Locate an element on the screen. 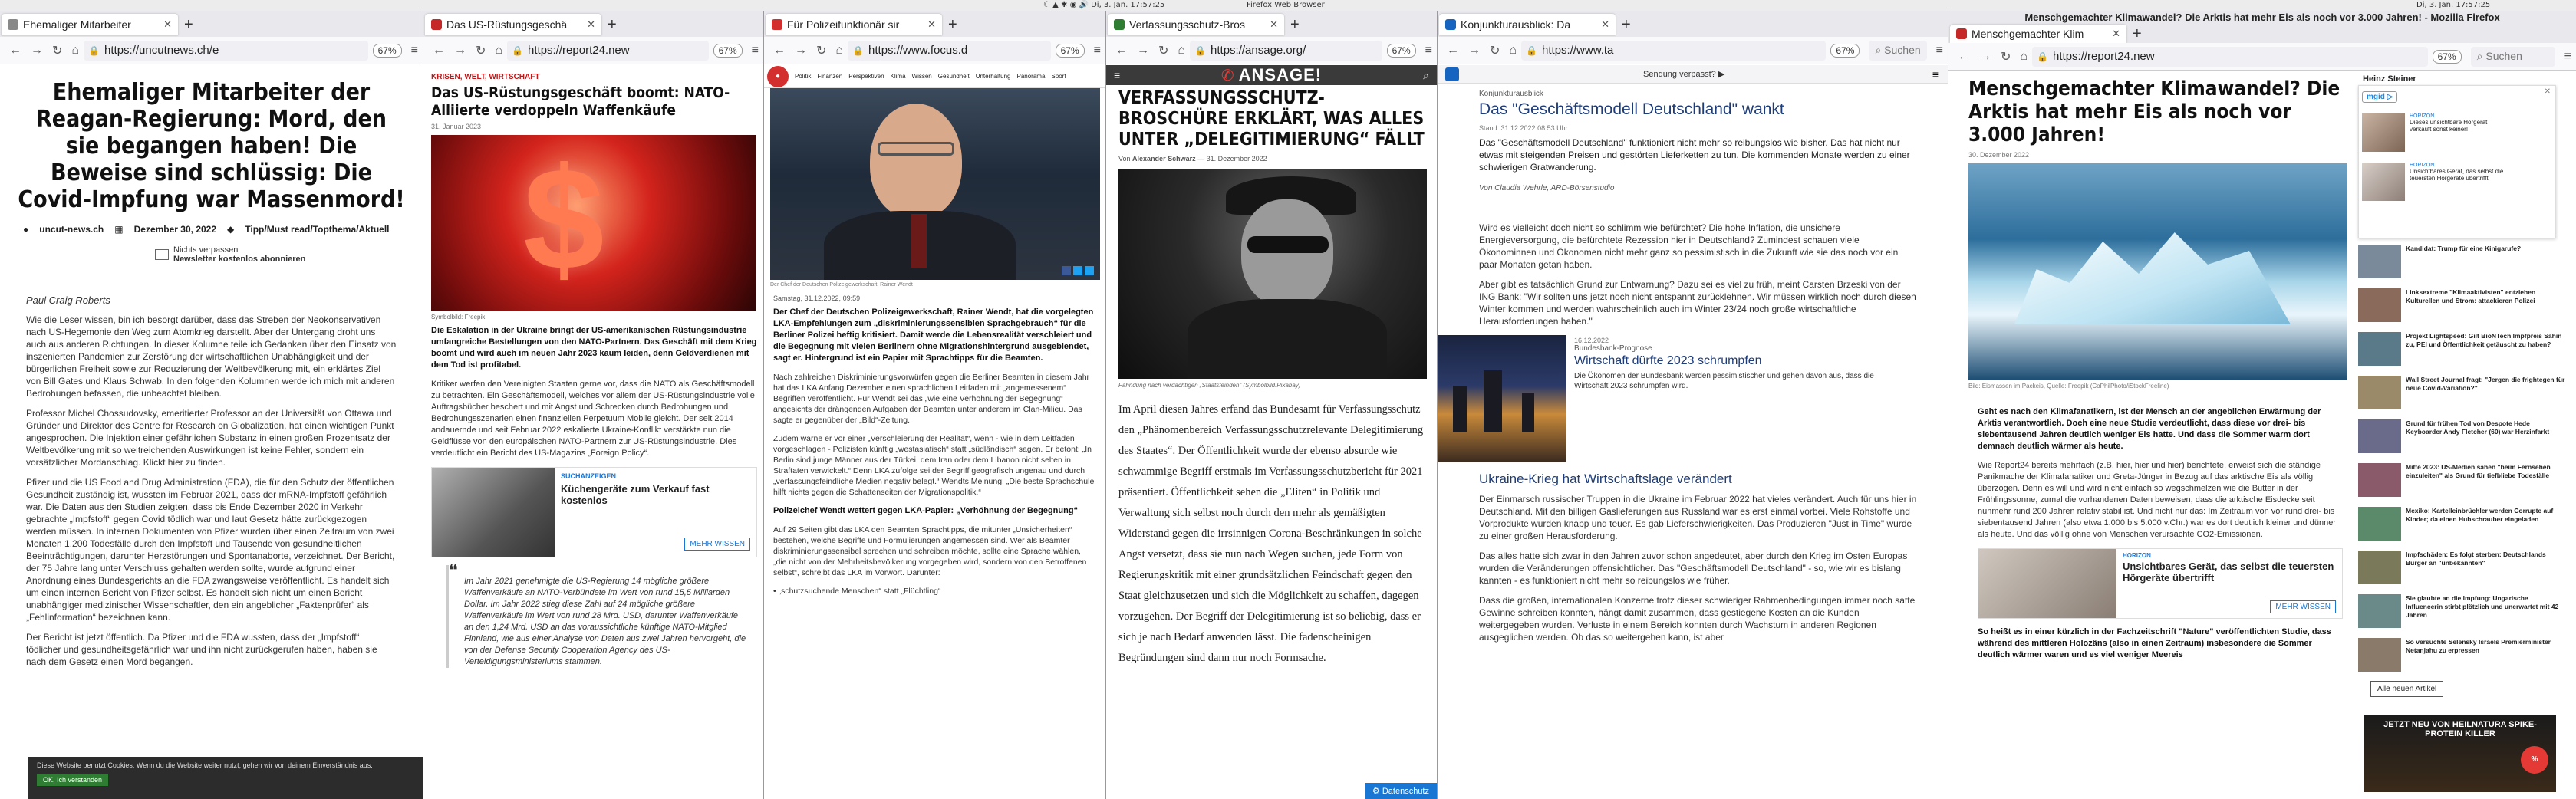 The height and width of the screenshot is (799, 2576). close-widget-icon: ✕ is located at coordinates (2548, 91).